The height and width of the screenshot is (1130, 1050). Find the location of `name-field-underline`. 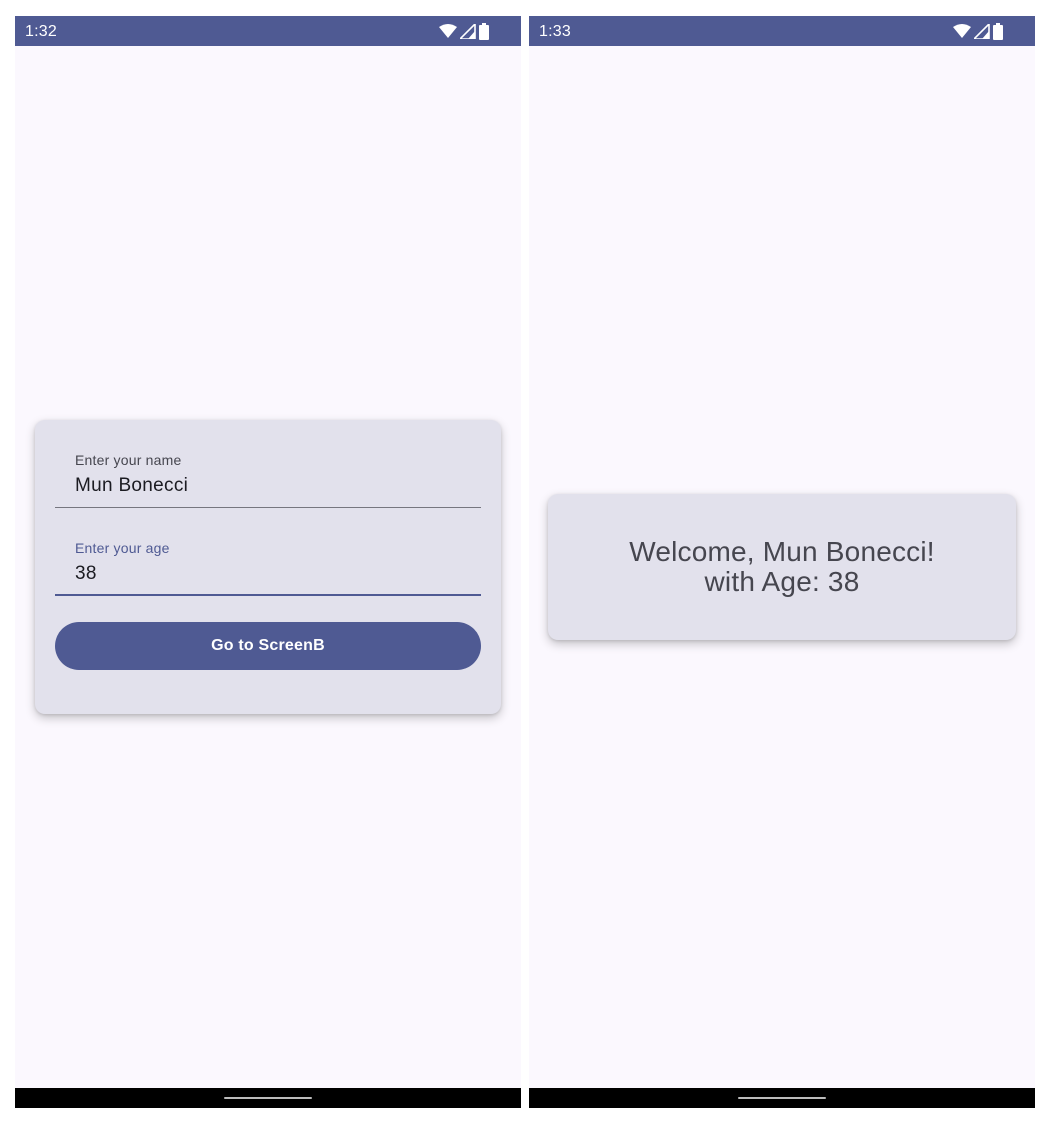

name-field-underline is located at coordinates (268, 507).